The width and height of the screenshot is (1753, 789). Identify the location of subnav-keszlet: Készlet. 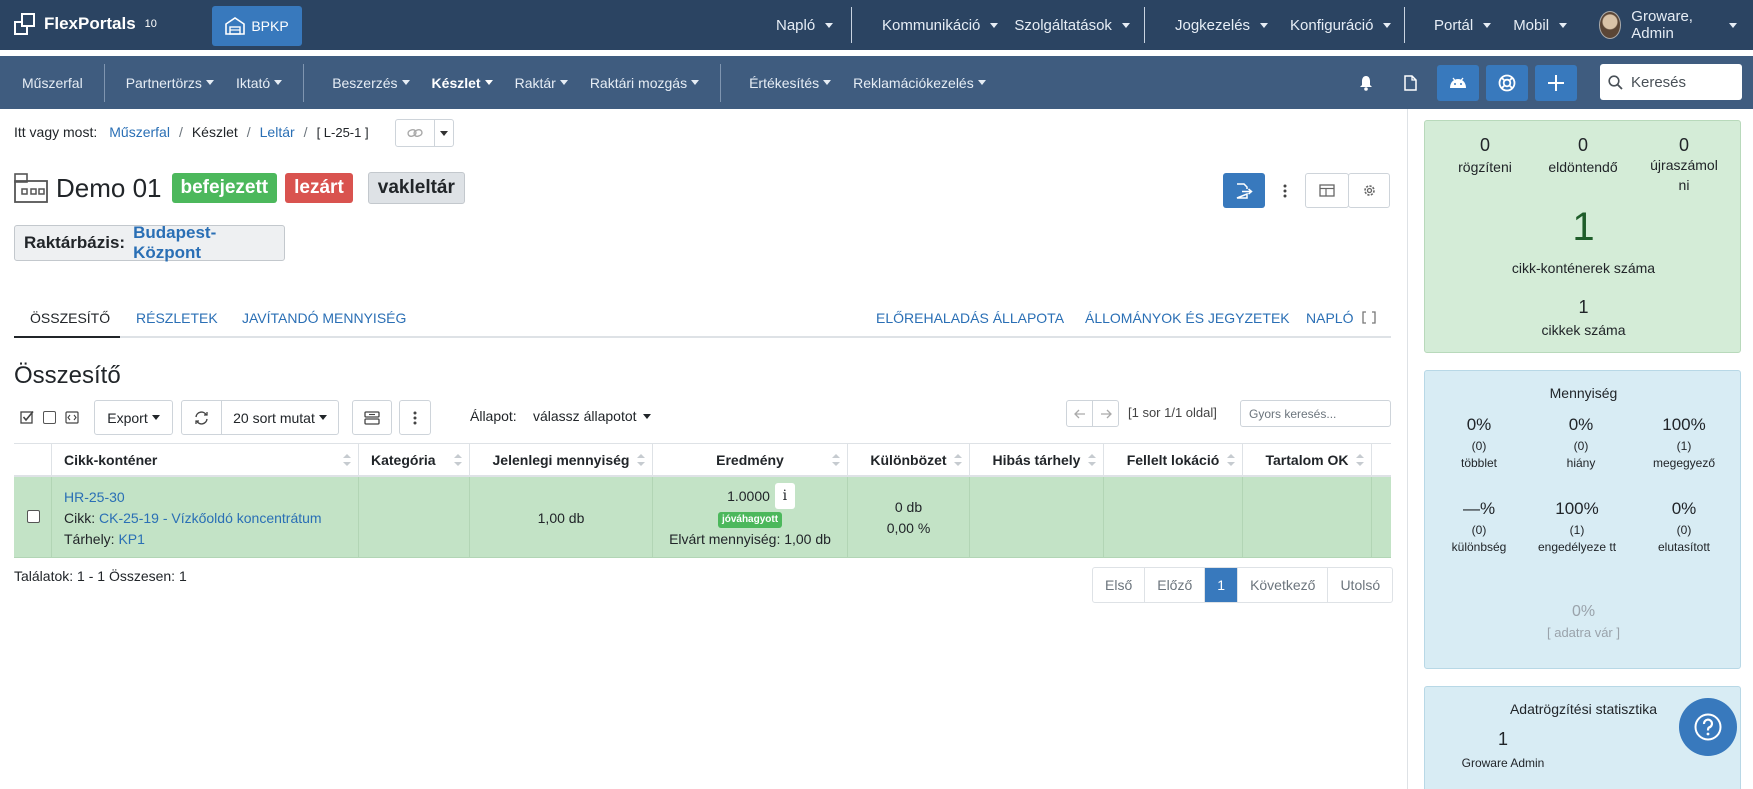
(462, 83).